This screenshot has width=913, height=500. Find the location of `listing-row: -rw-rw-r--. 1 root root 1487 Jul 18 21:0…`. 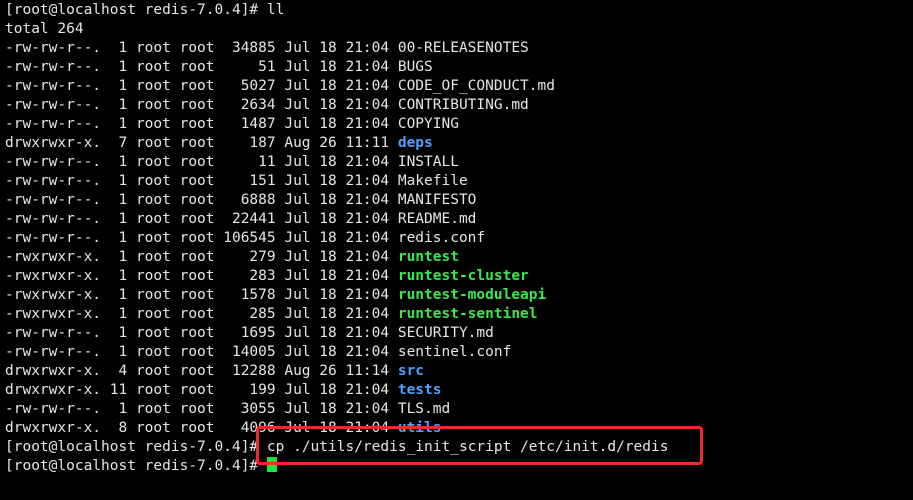

listing-row: -rw-rw-r--. 1 root root 1487 Jul 18 21:0… is located at coordinates (459, 124).